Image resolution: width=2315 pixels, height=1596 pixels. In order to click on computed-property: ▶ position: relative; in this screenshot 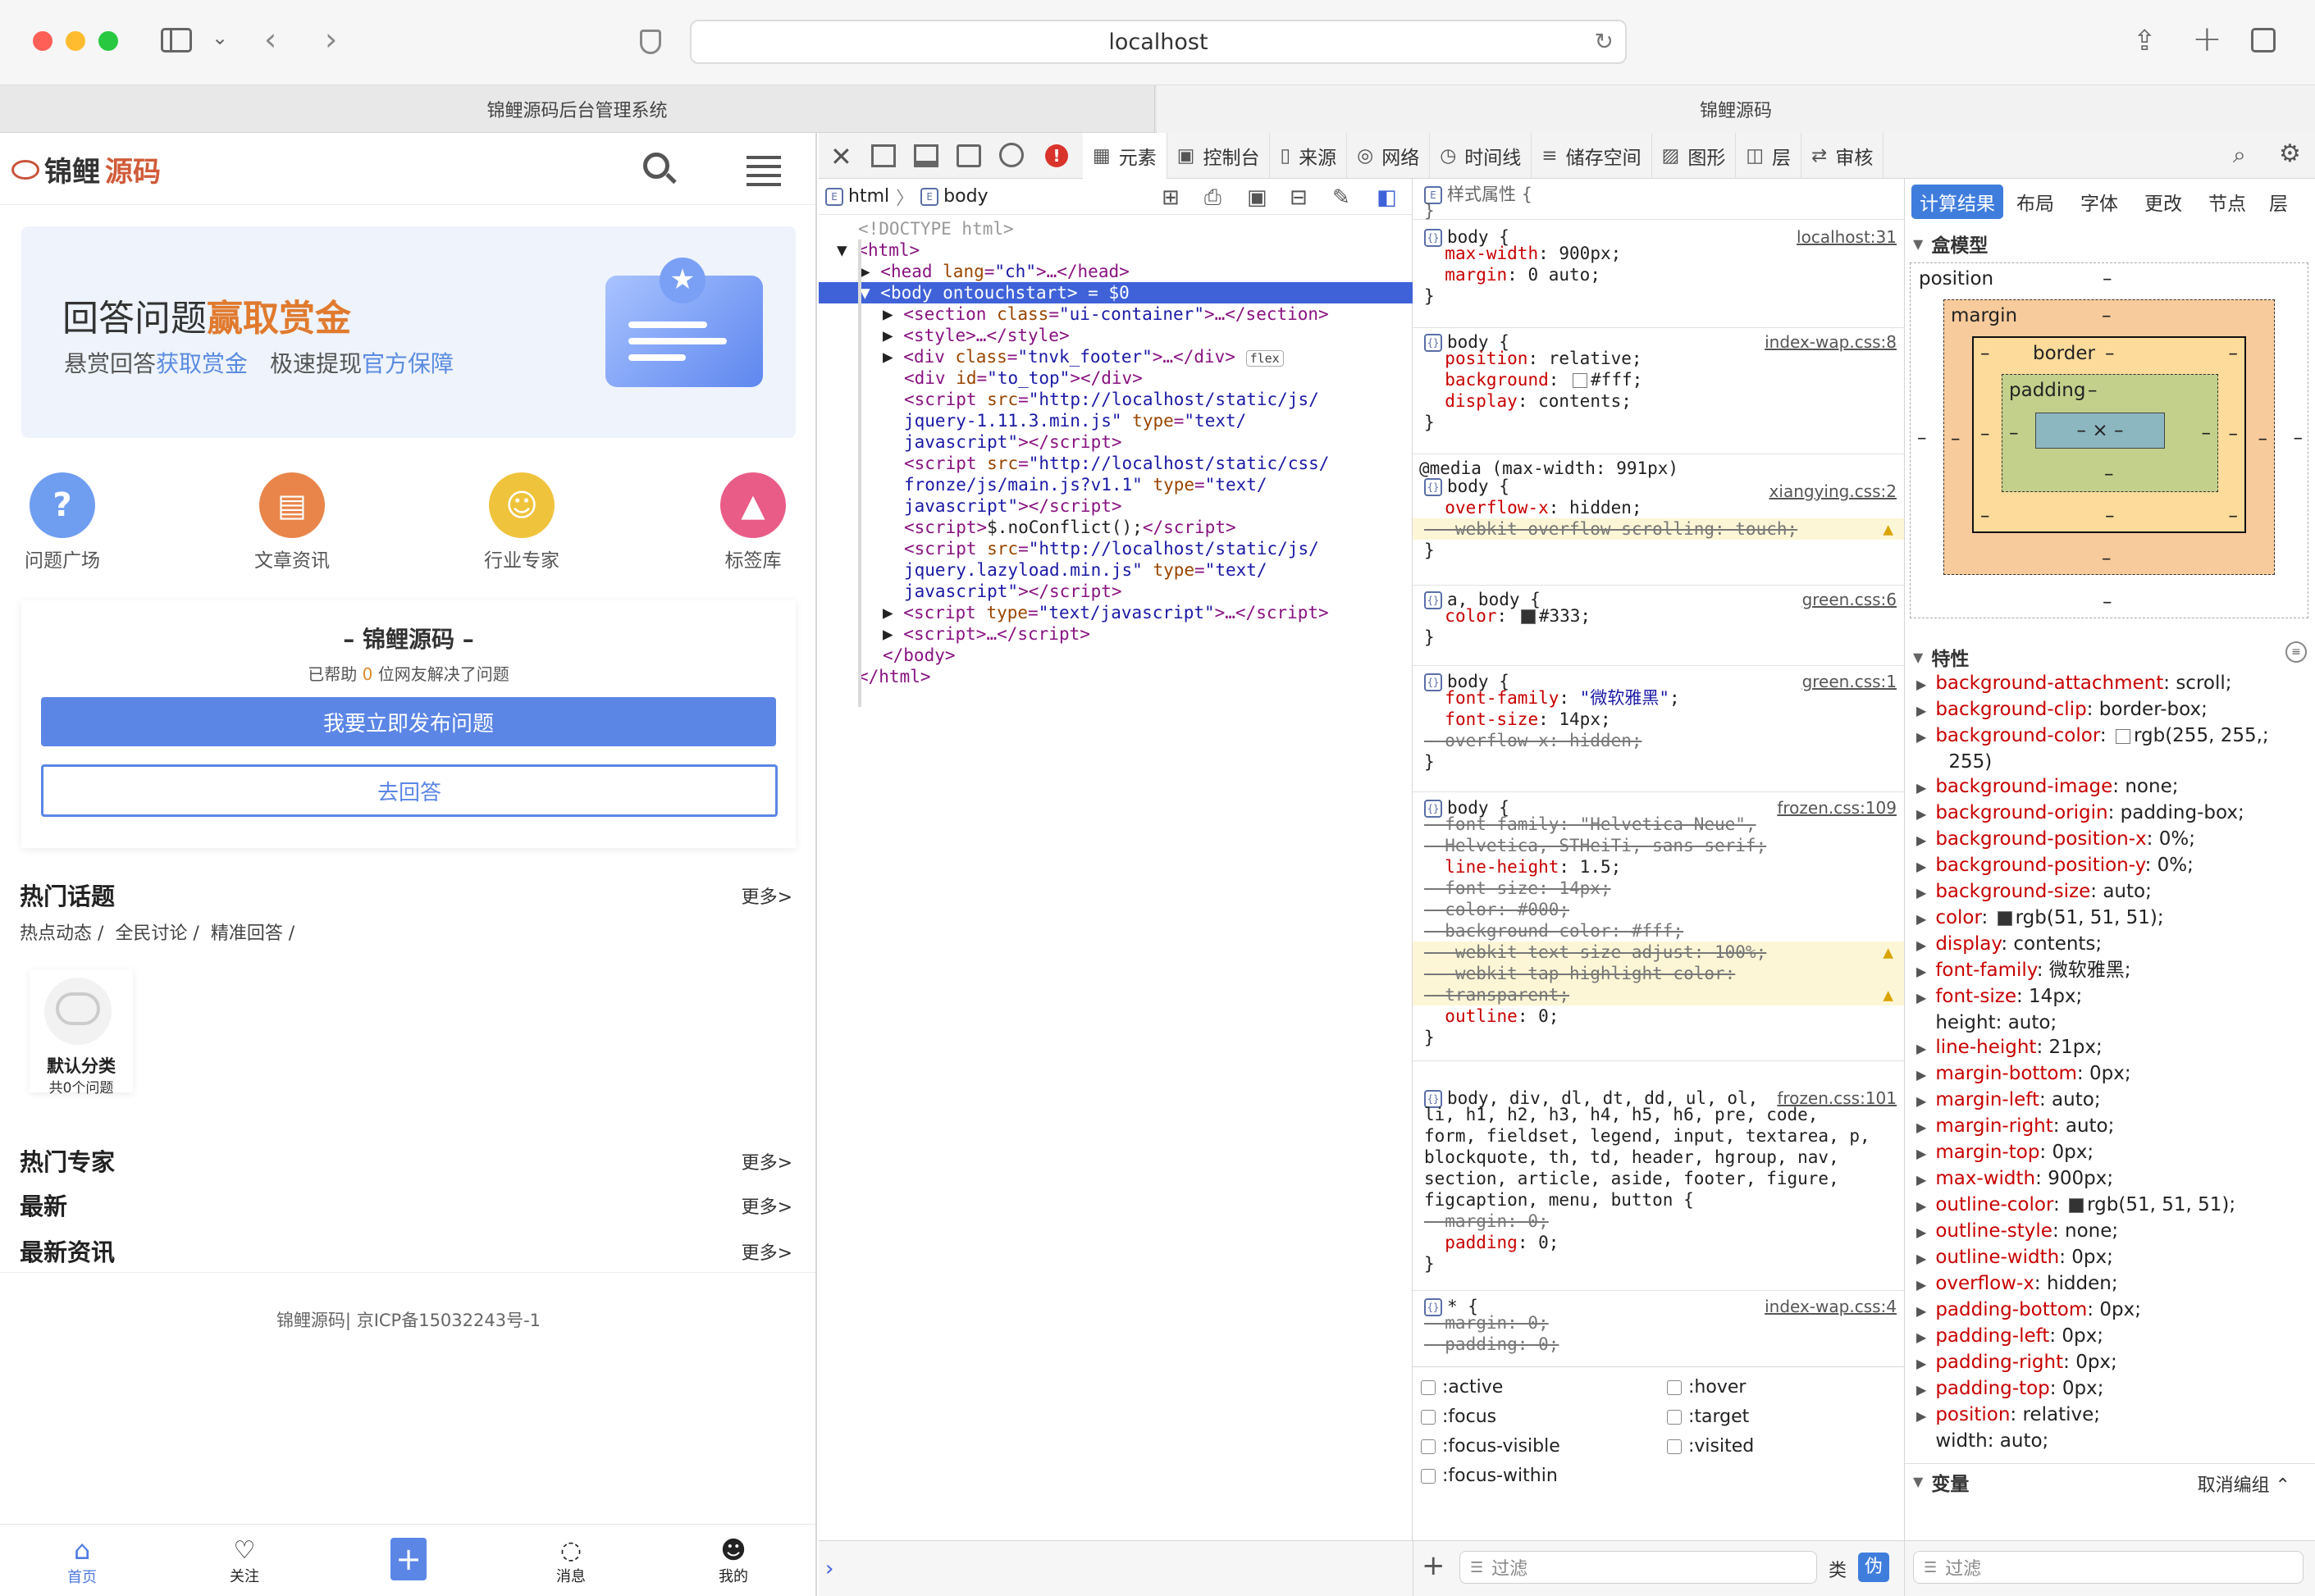, I will do `click(2110, 1415)`.